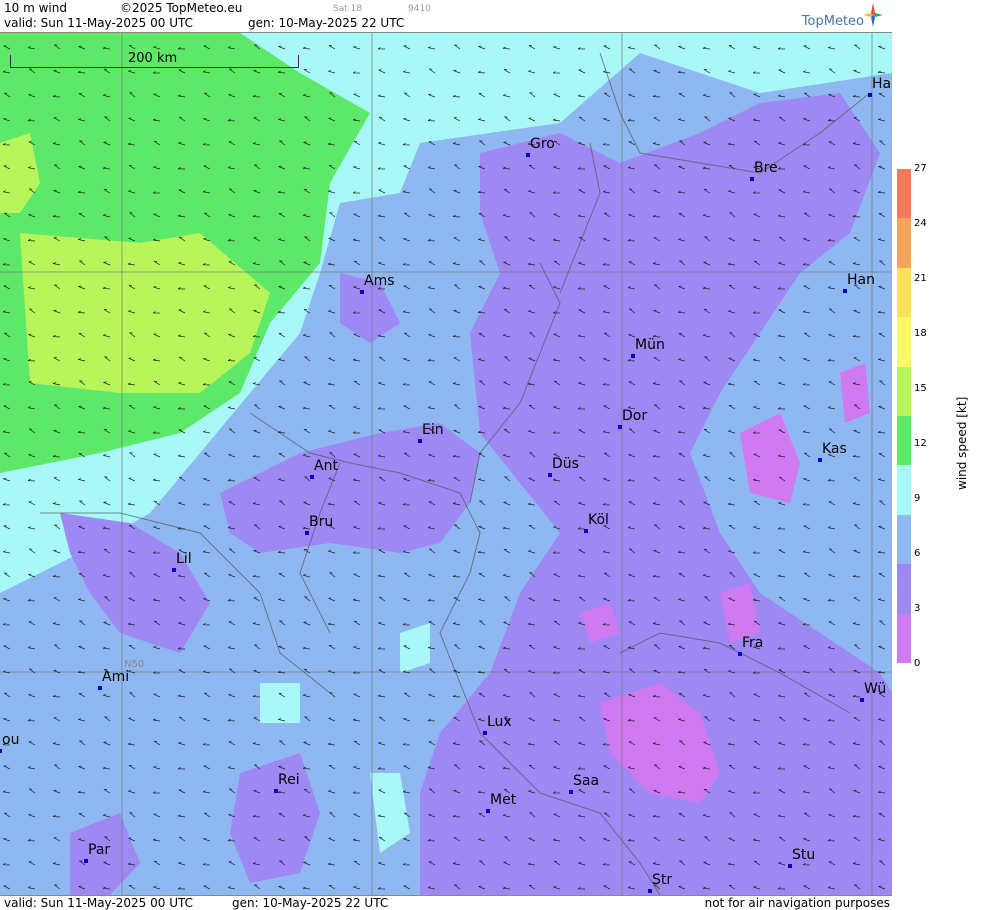  I want to click on code-label: 9410, so click(419, 9).